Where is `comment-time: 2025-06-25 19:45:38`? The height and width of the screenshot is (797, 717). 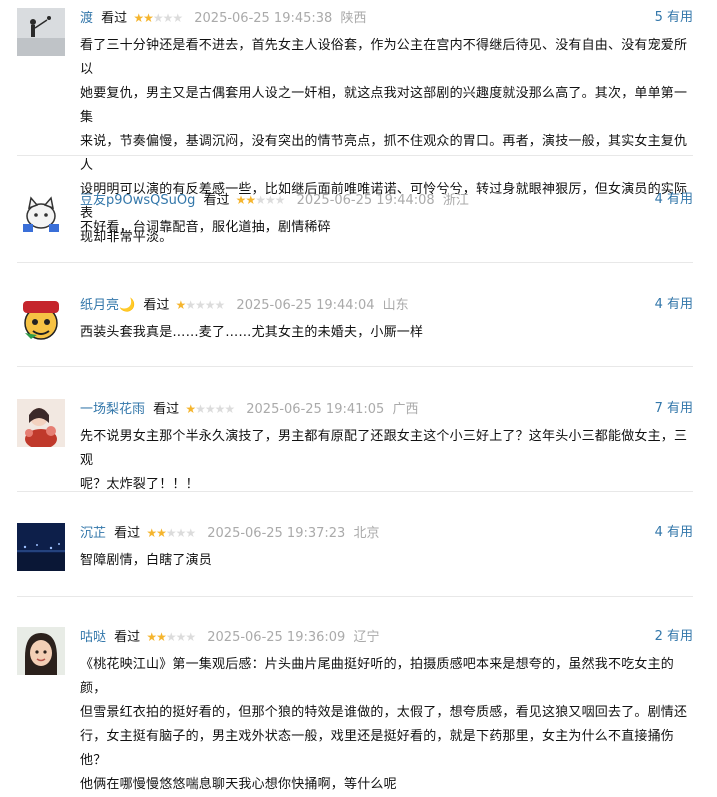 comment-time: 2025-06-25 19:45:38 is located at coordinates (263, 18).